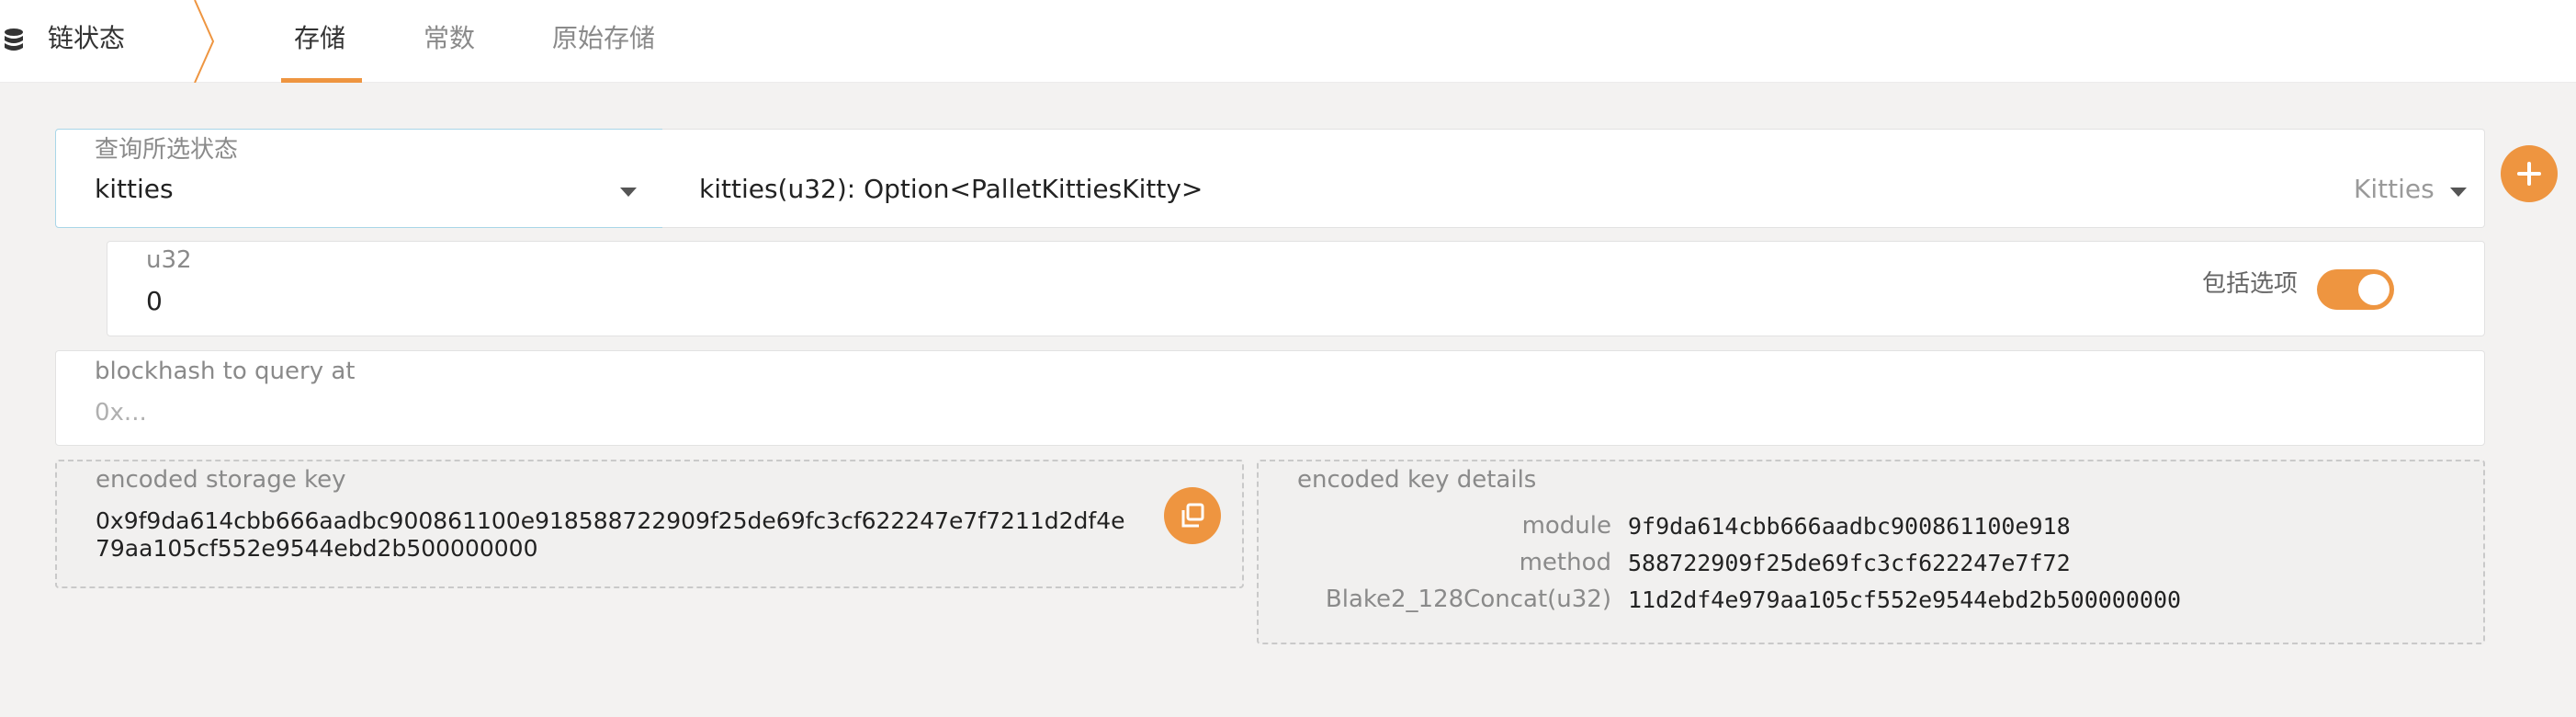 The width and height of the screenshot is (2576, 717). What do you see at coordinates (167, 150) in the screenshot?
I see `query-section-label: 查询所选状态` at bounding box center [167, 150].